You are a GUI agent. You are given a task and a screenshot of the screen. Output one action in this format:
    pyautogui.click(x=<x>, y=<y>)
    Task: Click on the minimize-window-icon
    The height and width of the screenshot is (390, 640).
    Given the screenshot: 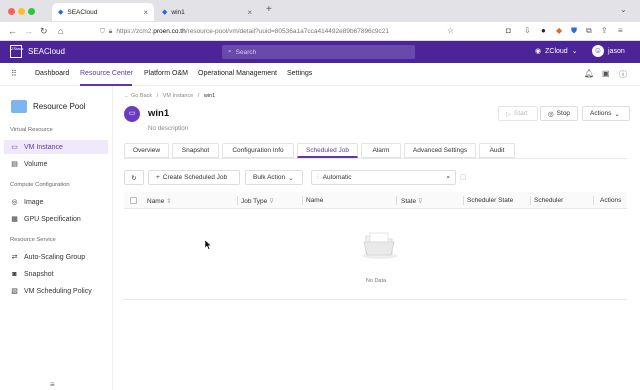 What is the action you would take?
    pyautogui.click(x=21, y=11)
    